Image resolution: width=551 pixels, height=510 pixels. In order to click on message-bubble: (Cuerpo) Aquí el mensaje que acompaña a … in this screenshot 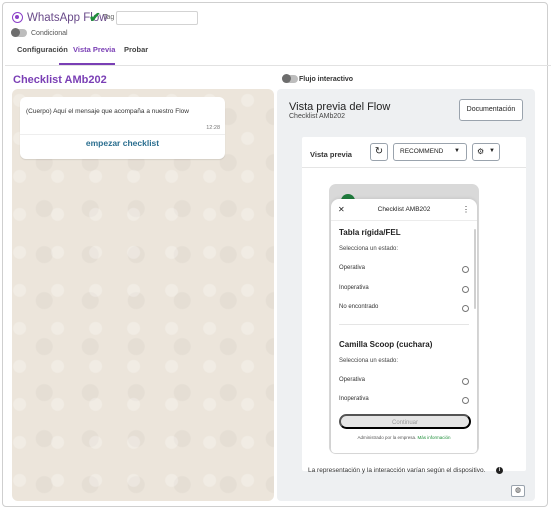, I will do `click(122, 128)`.